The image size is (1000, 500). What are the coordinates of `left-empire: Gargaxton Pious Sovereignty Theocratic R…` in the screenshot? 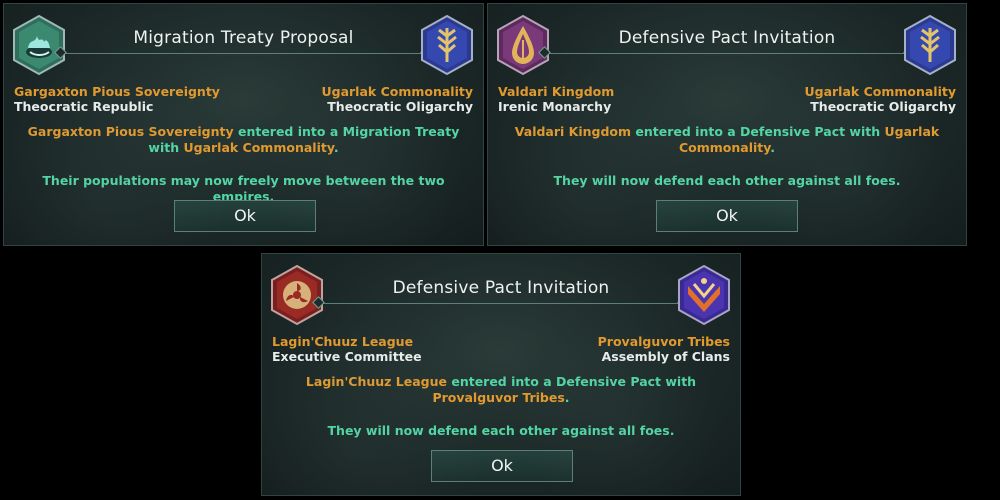 It's located at (117, 99).